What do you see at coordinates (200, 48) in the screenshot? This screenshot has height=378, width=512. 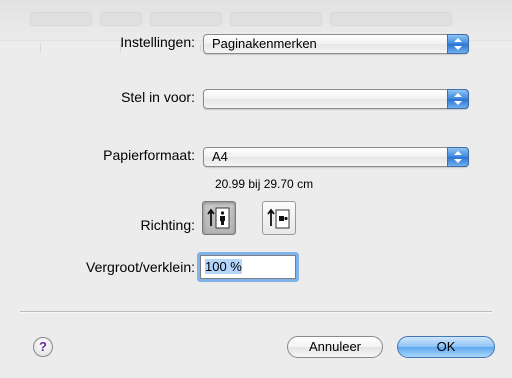 I see `ghost-ruler-tick` at bounding box center [200, 48].